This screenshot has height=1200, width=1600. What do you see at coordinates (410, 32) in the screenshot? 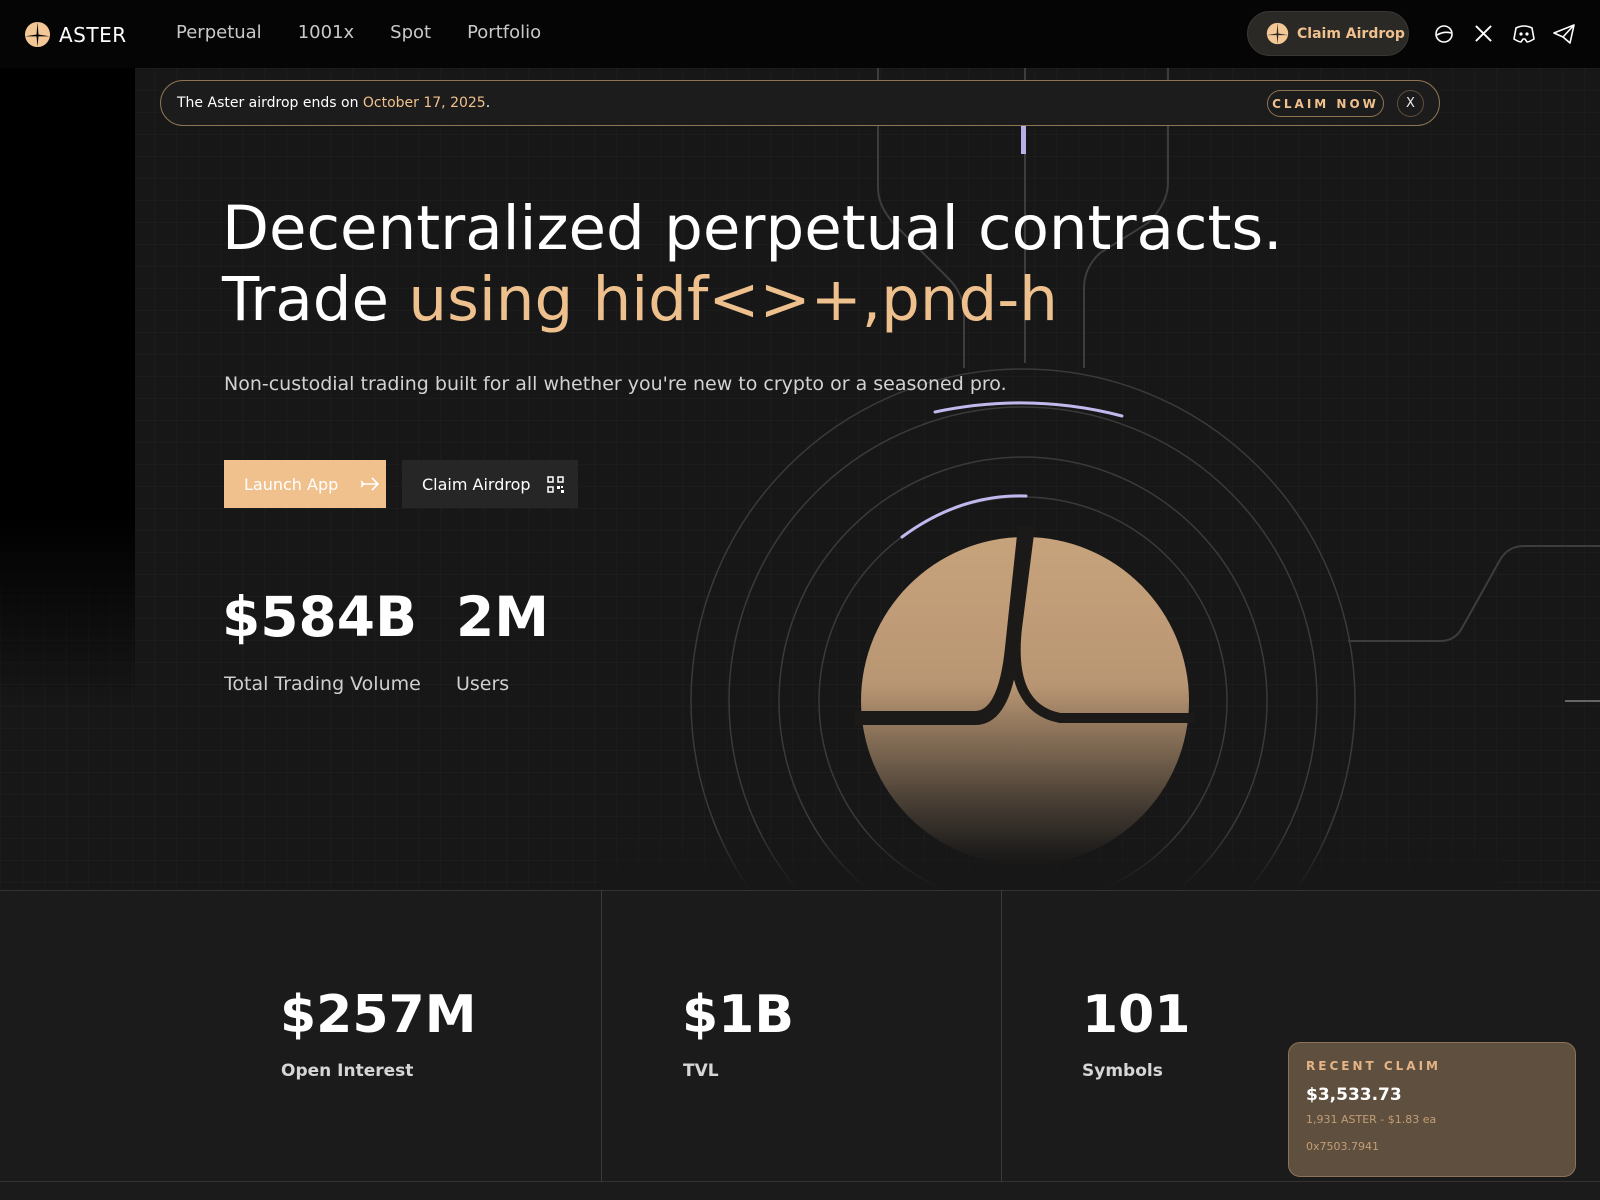
I see `nav-link-spot: Spot` at bounding box center [410, 32].